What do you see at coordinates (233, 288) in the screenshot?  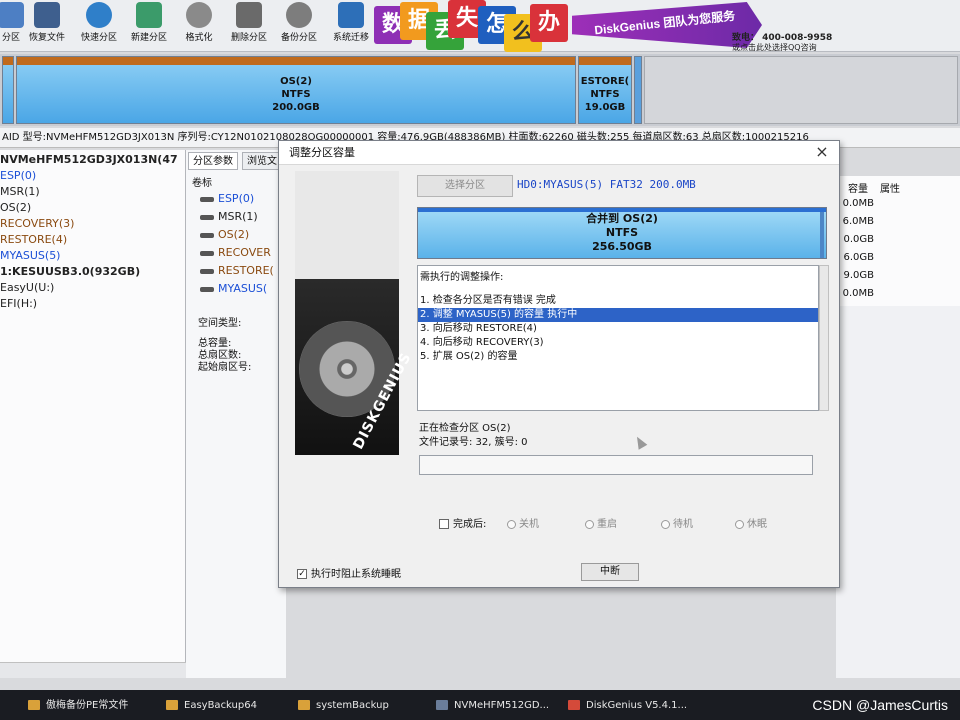 I see `volume-list-item: MYASUS(` at bounding box center [233, 288].